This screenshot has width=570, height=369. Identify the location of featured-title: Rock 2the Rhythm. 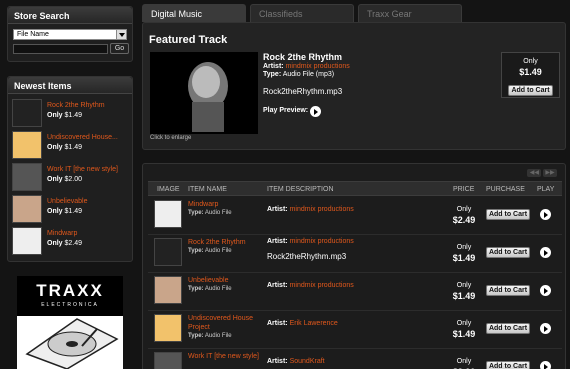
(303, 57).